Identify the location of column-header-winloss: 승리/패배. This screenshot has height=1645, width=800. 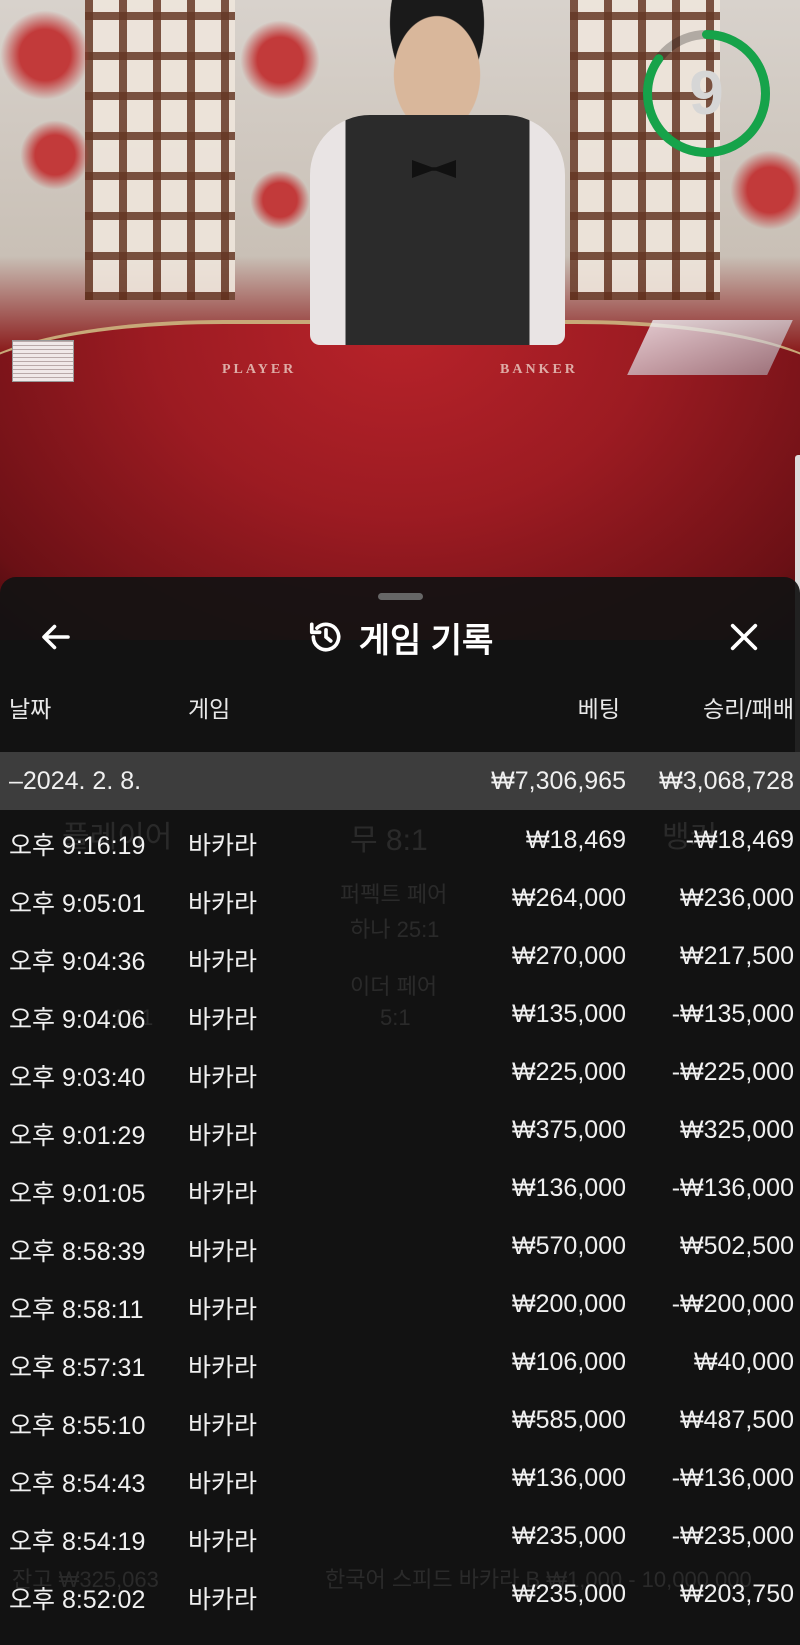
(712, 706).